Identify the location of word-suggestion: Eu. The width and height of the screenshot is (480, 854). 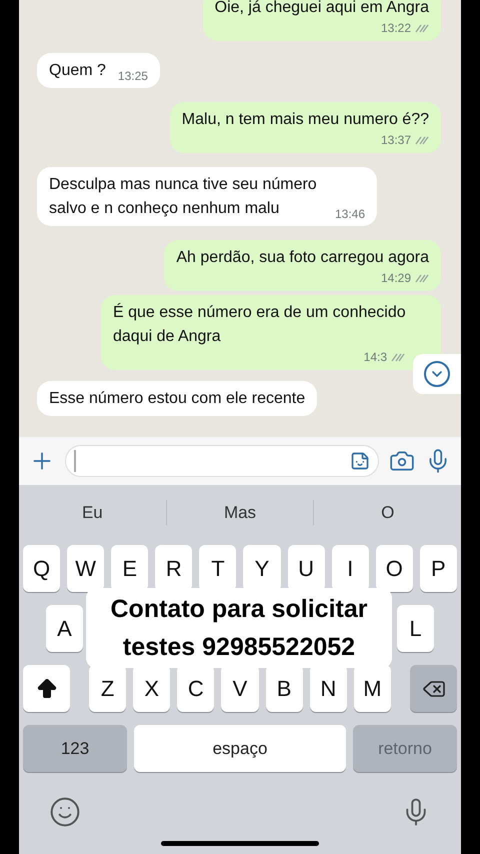
(92, 513).